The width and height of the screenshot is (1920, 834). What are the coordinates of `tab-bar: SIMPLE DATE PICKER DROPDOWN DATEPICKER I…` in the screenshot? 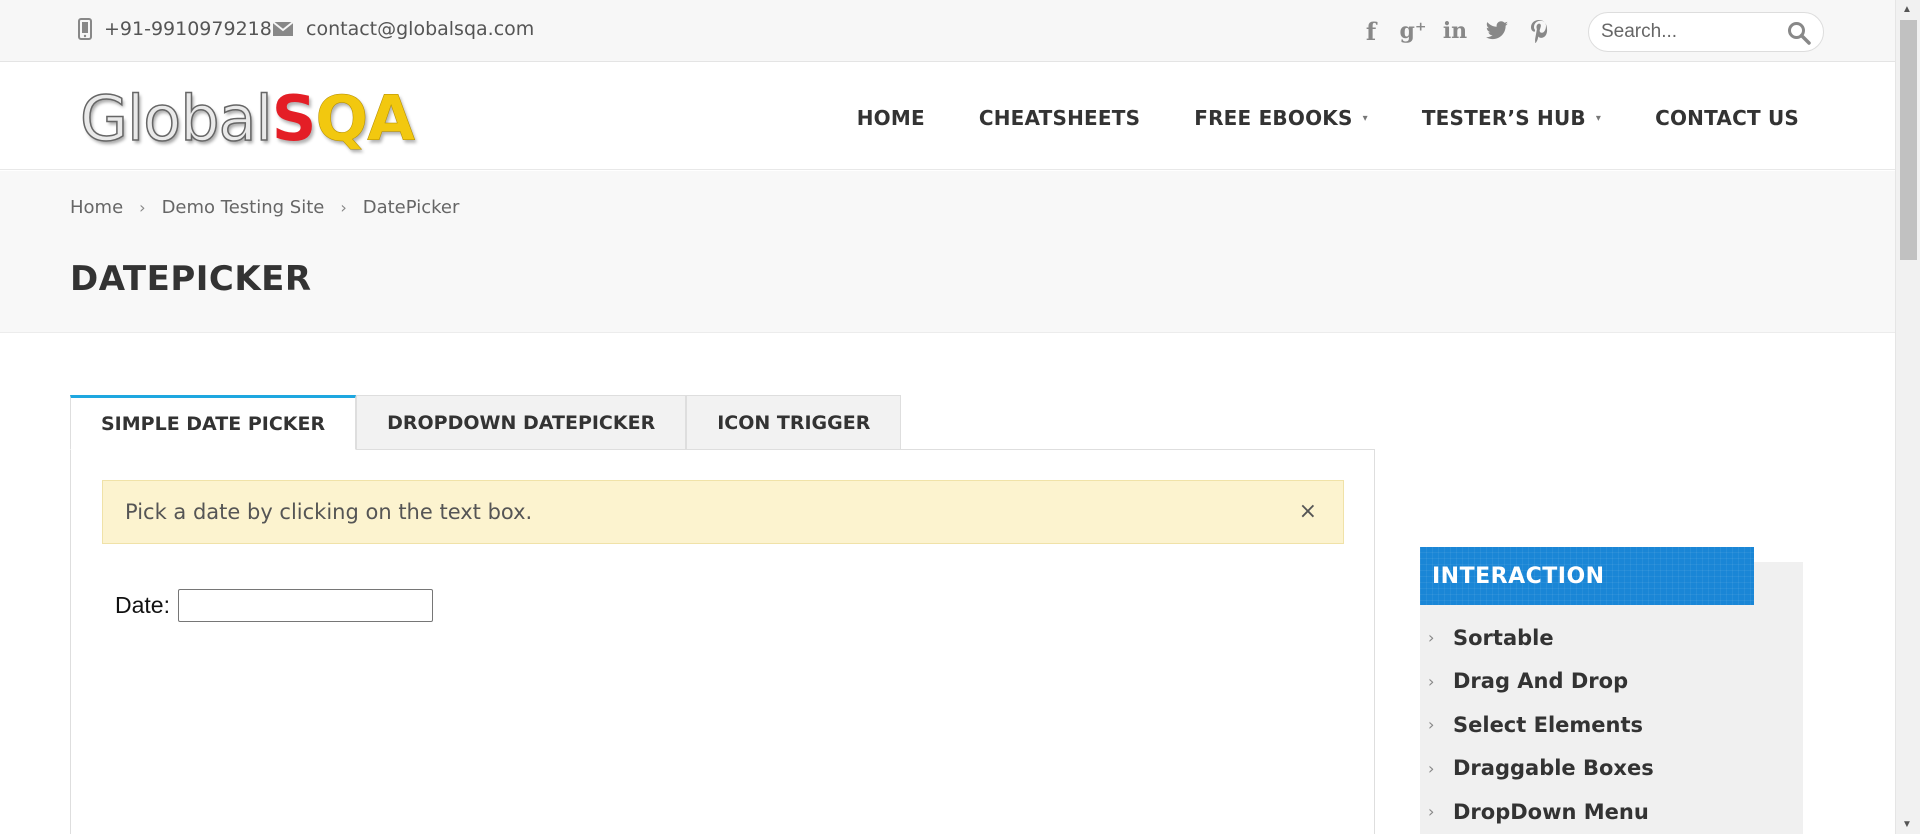 It's located at (486, 422).